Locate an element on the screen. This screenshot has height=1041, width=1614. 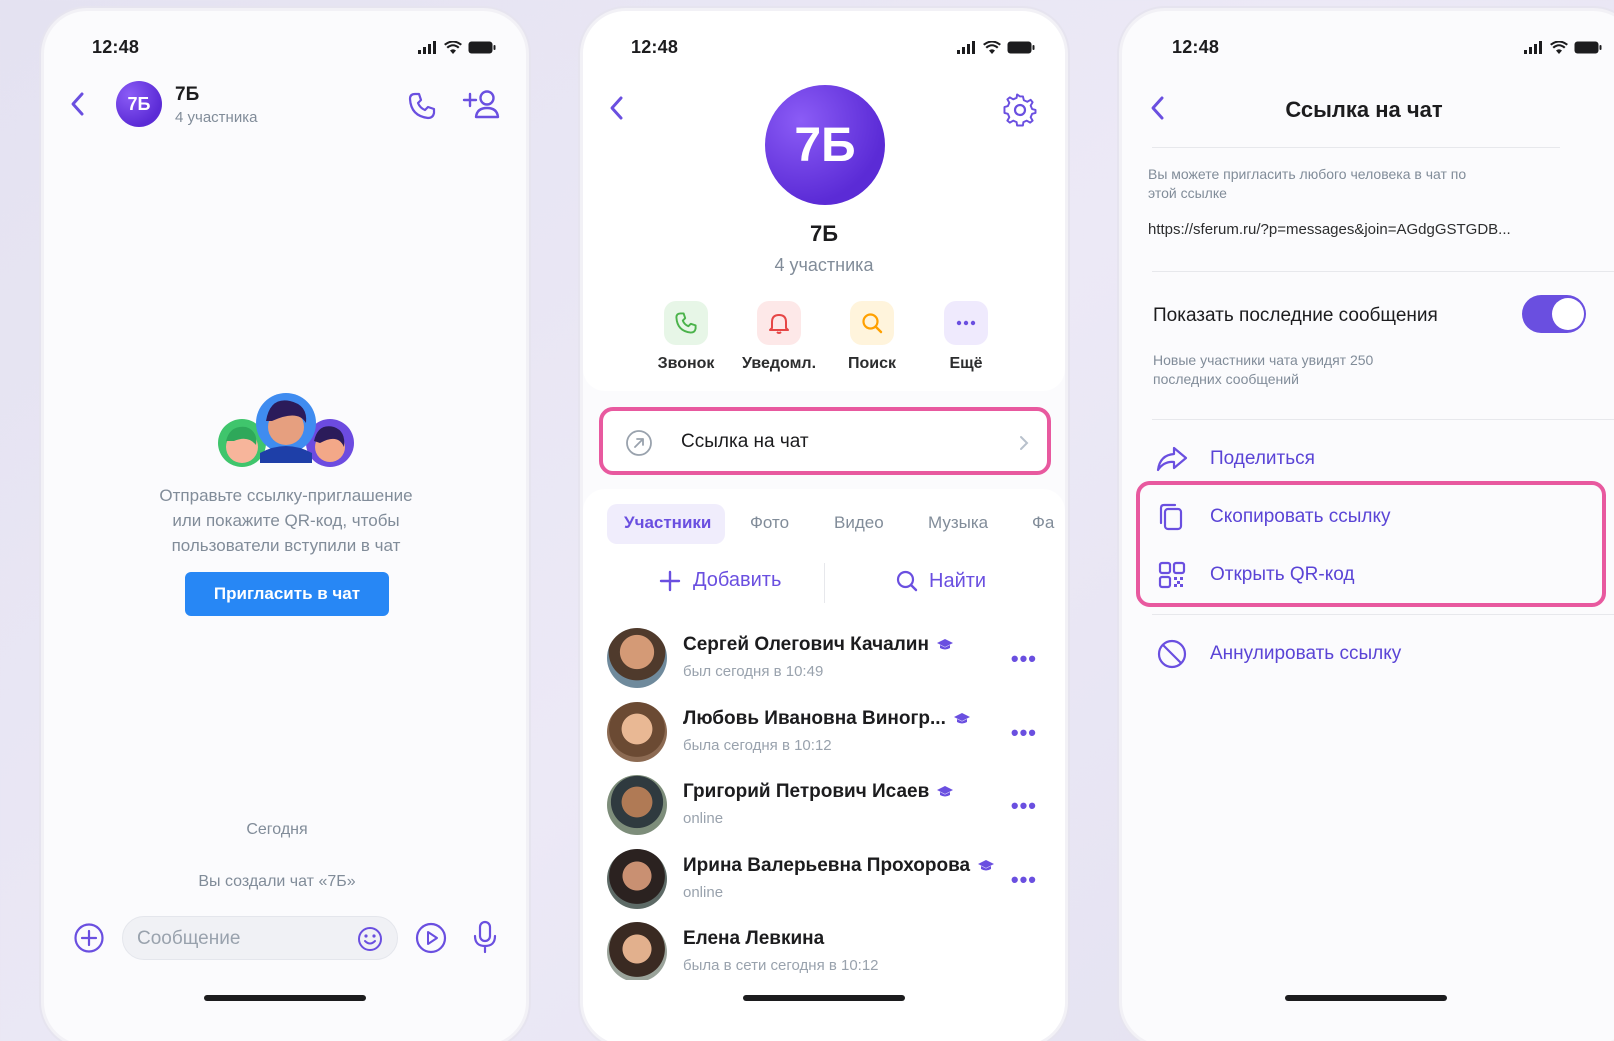
toggle-label: Показать последние сообщения is located at coordinates (1295, 315).